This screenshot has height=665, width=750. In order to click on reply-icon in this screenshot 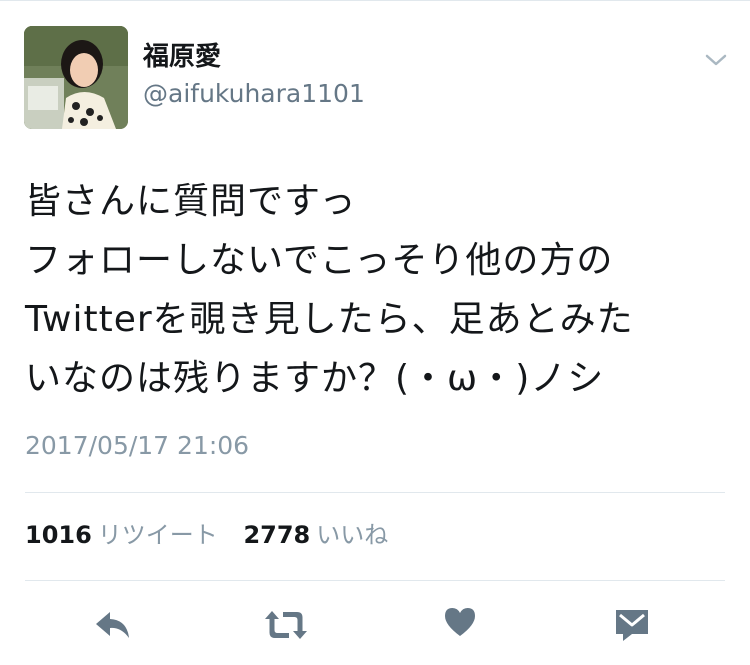, I will do `click(113, 627)`.